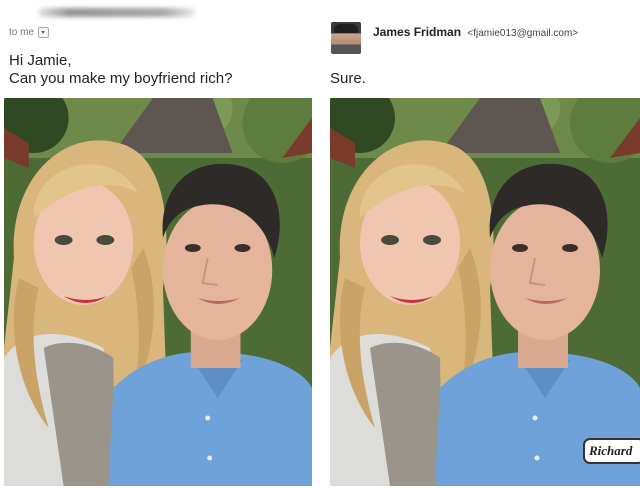 This screenshot has height=488, width=640. Describe the element at coordinates (611, 451) in the screenshot. I see `name-tag-badge: Richard` at that location.